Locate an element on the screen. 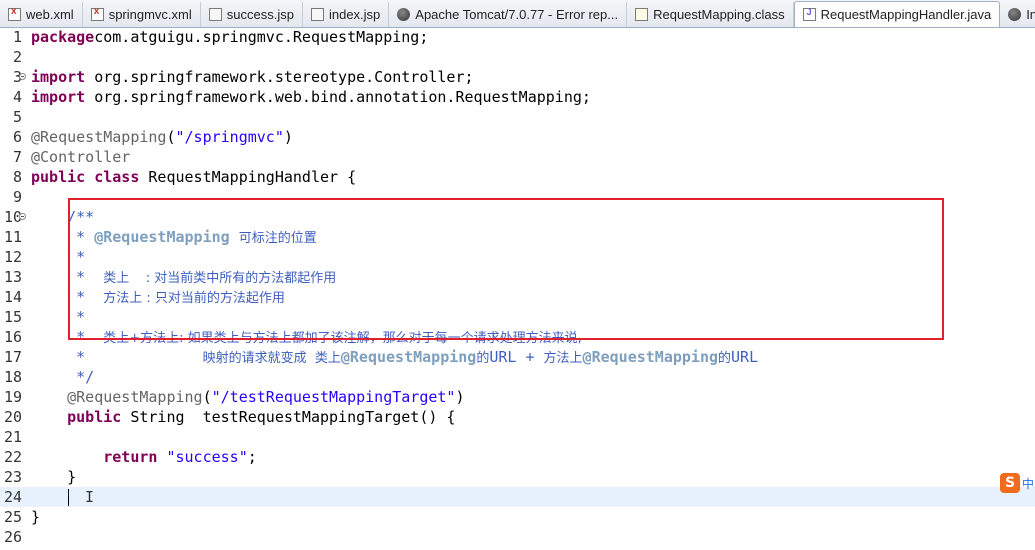 This screenshot has width=1035, height=550. code-token: } is located at coordinates (36, 517).